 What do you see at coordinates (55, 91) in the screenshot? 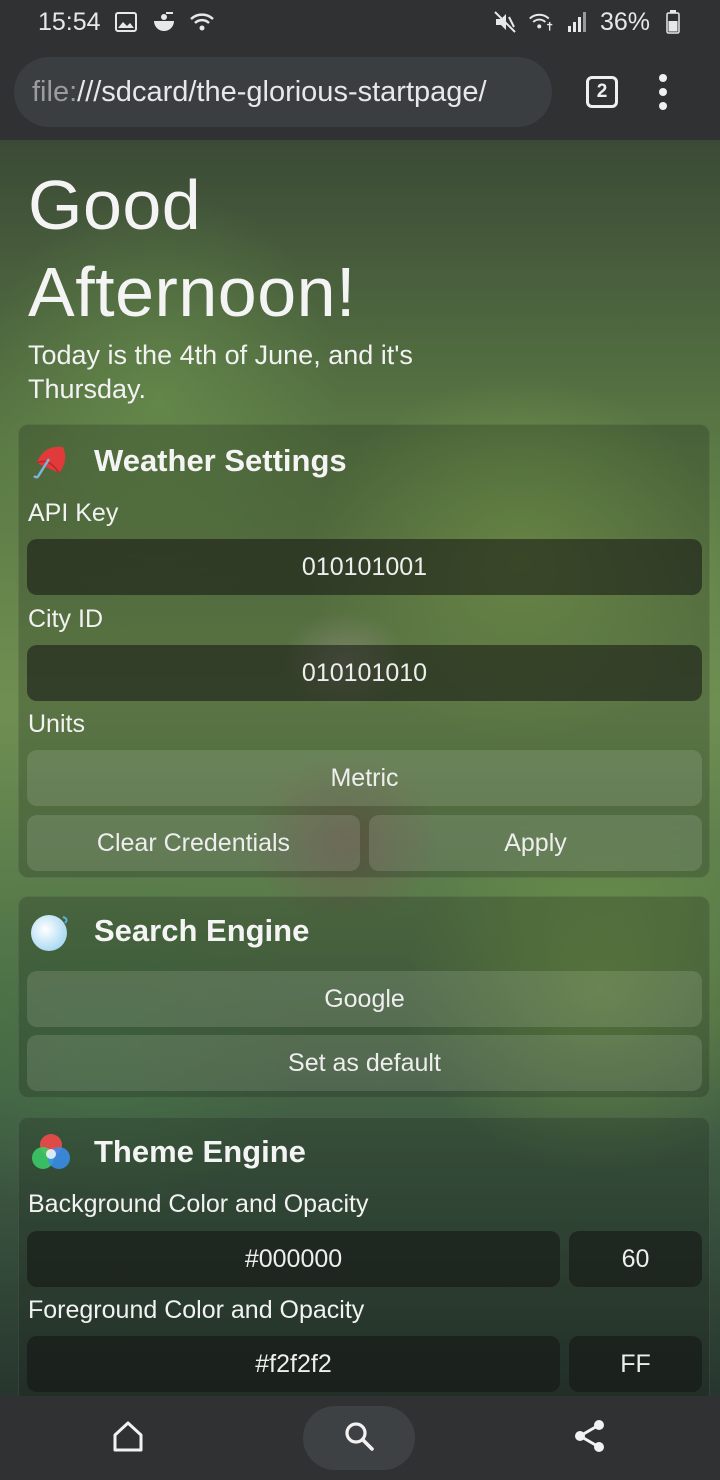
I see `url-scheme: file:` at bounding box center [55, 91].